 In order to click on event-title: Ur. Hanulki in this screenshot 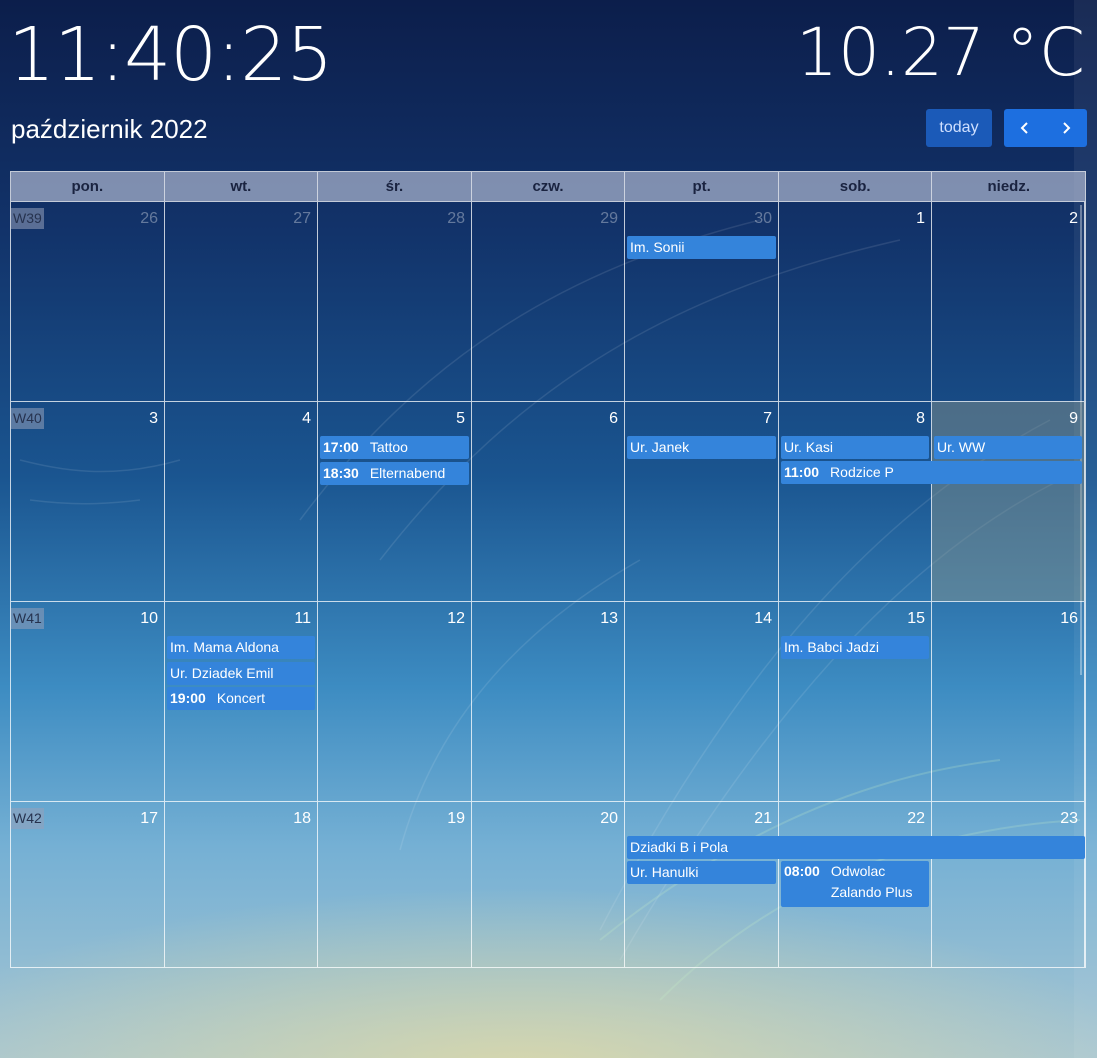, I will do `click(664, 872)`.